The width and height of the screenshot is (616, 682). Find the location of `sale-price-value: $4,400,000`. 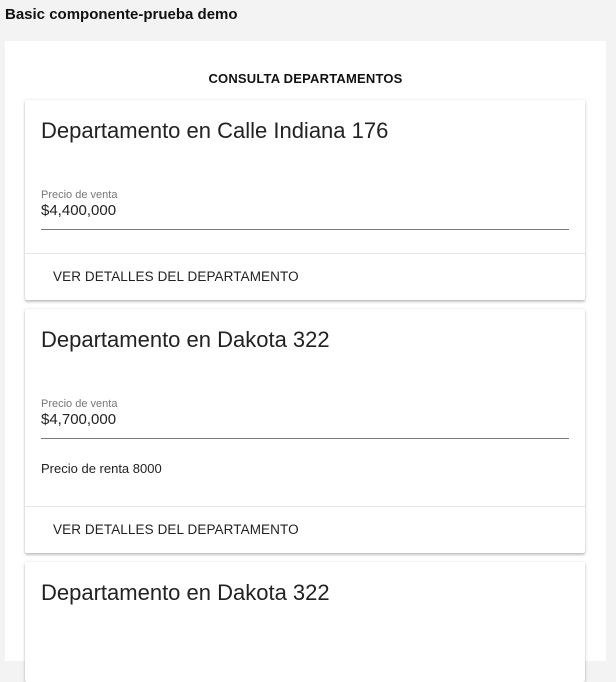

sale-price-value: $4,400,000 is located at coordinates (79, 210).